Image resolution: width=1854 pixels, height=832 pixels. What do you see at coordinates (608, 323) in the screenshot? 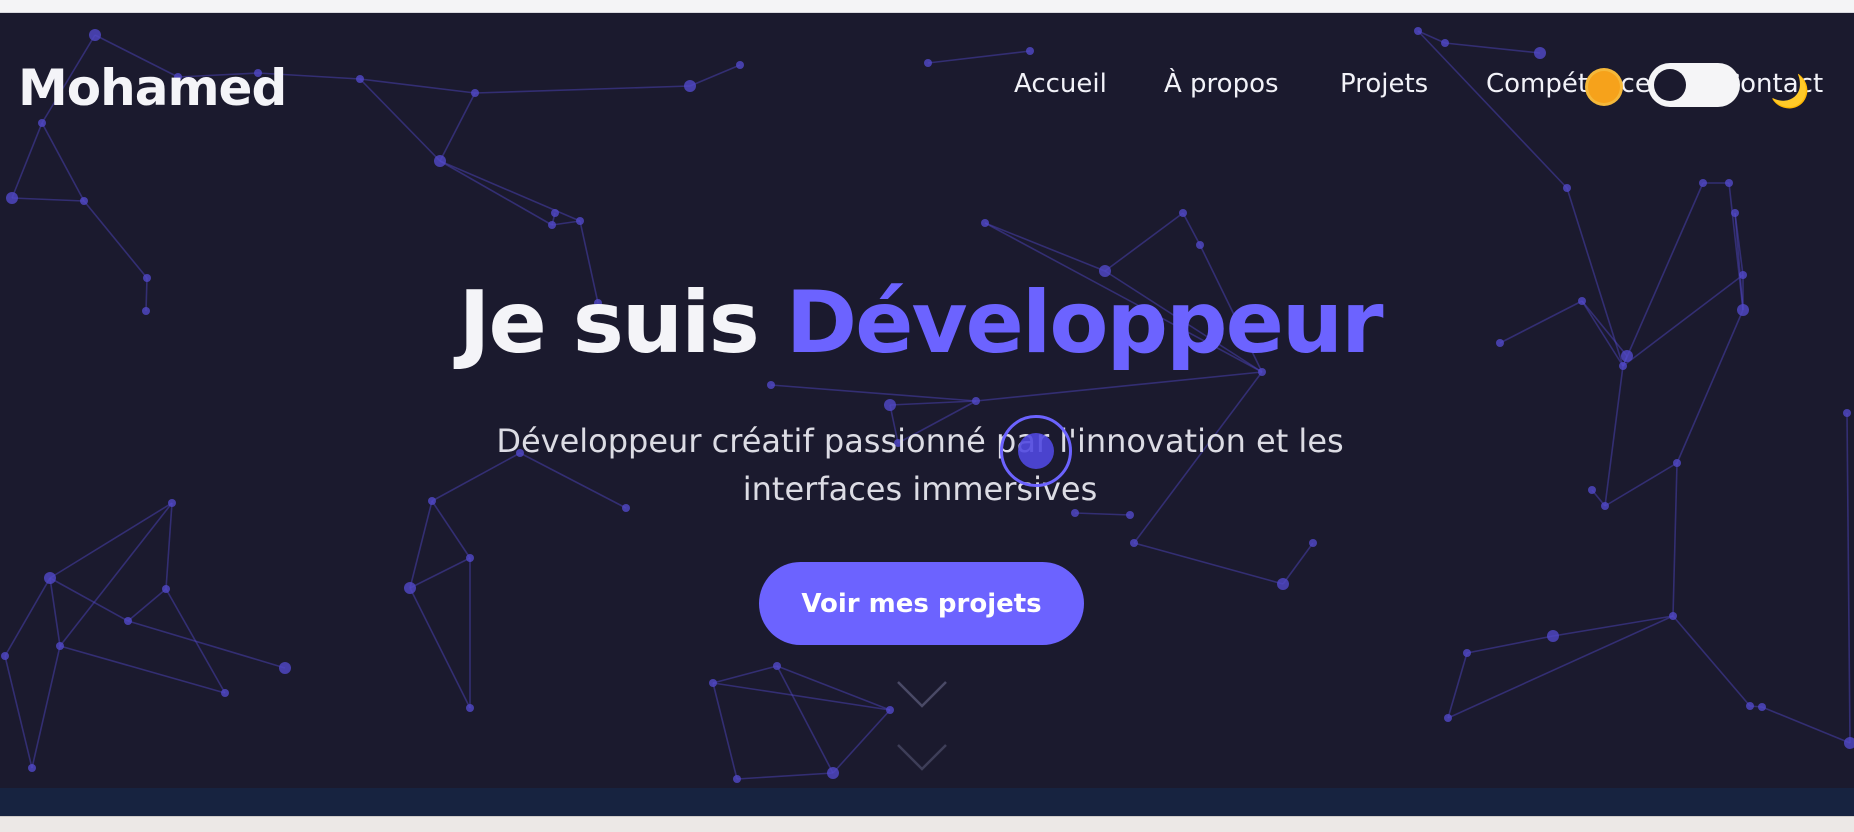
I see `headline-prefix: Je suis` at bounding box center [608, 323].